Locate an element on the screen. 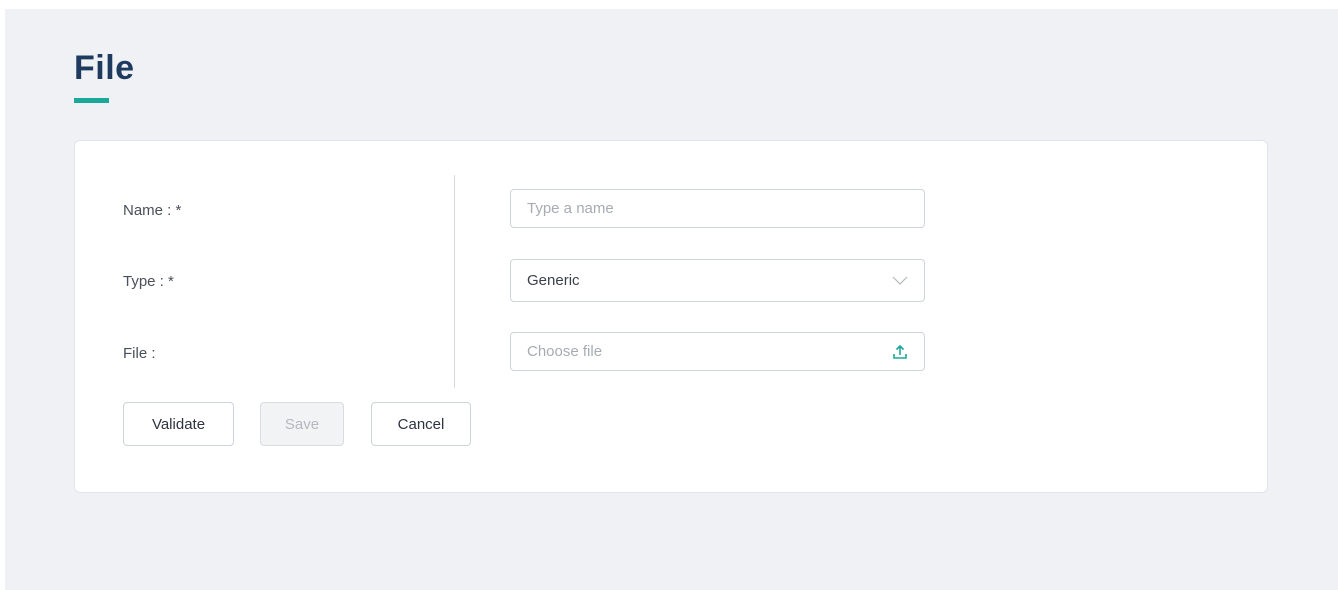  file-chooser-placeholder: Choose file is located at coordinates (565, 351).